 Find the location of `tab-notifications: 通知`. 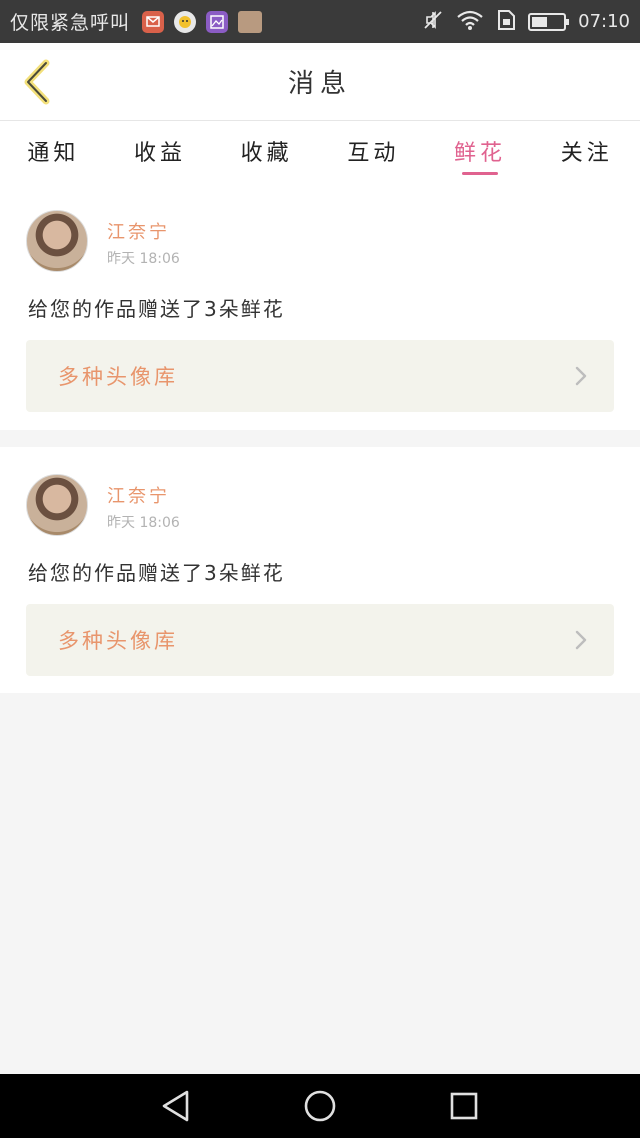

tab-notifications: 通知 is located at coordinates (53, 152).